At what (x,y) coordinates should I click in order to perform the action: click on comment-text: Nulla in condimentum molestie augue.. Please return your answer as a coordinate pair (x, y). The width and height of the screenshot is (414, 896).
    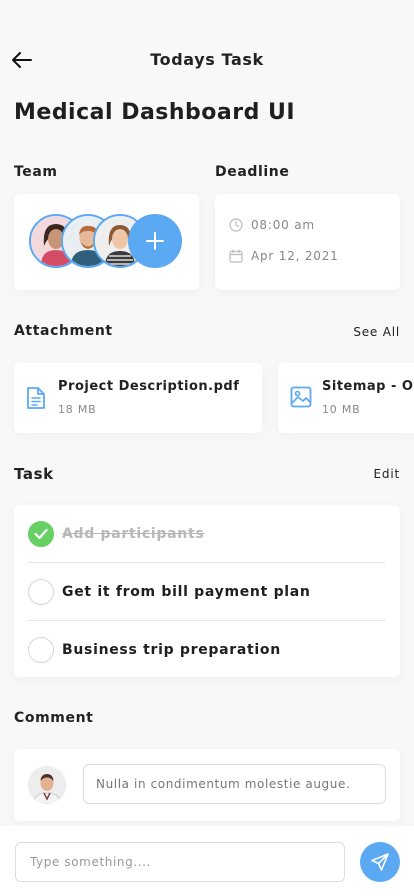
    Looking at the image, I should click on (234, 784).